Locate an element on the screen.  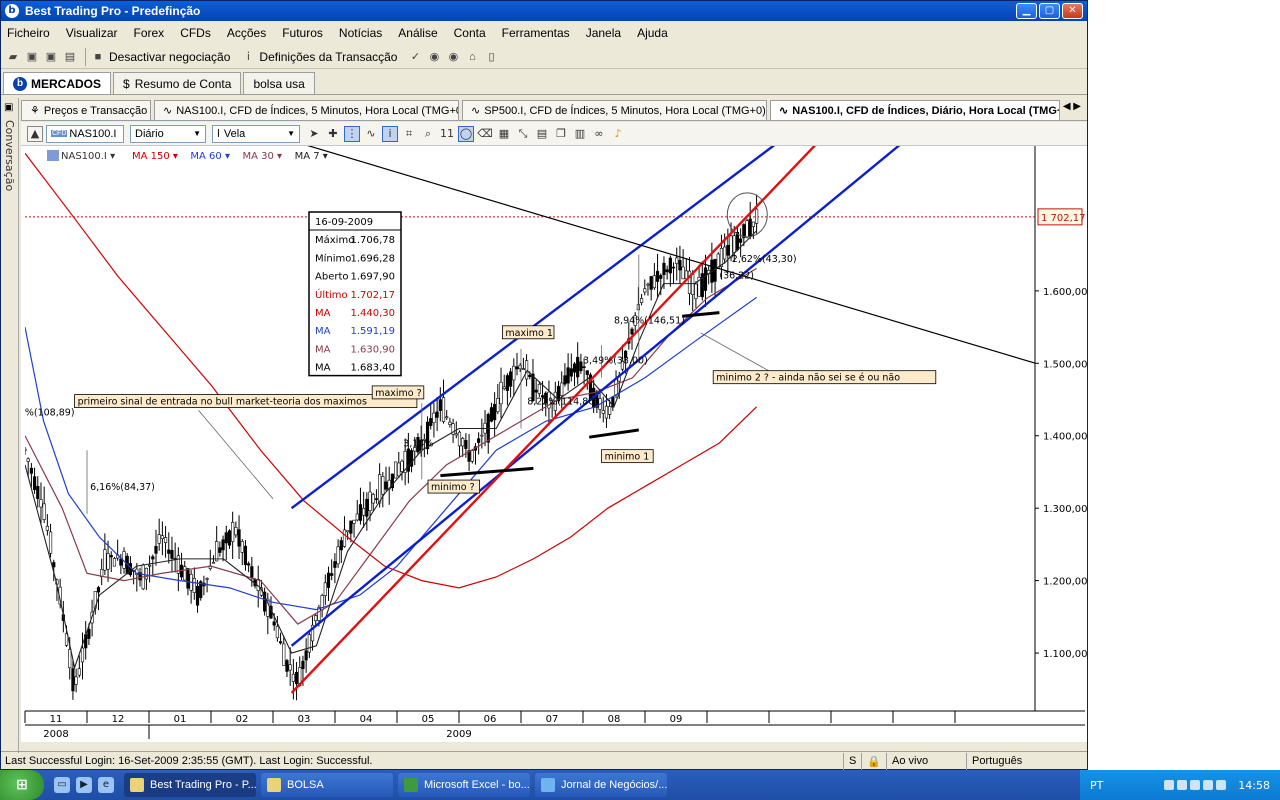
indicator-icon: ∿ is located at coordinates (371, 134).